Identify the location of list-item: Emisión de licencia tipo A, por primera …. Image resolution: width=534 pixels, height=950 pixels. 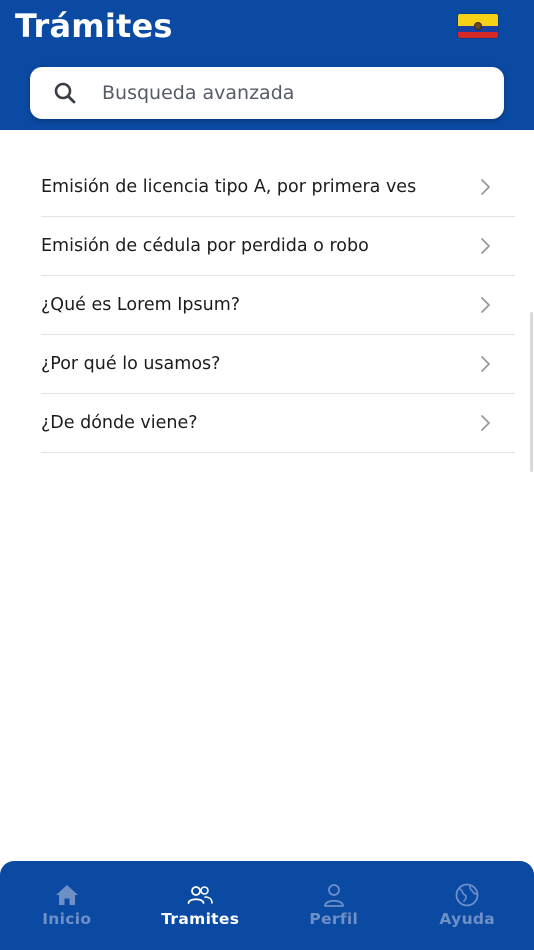
(278, 187).